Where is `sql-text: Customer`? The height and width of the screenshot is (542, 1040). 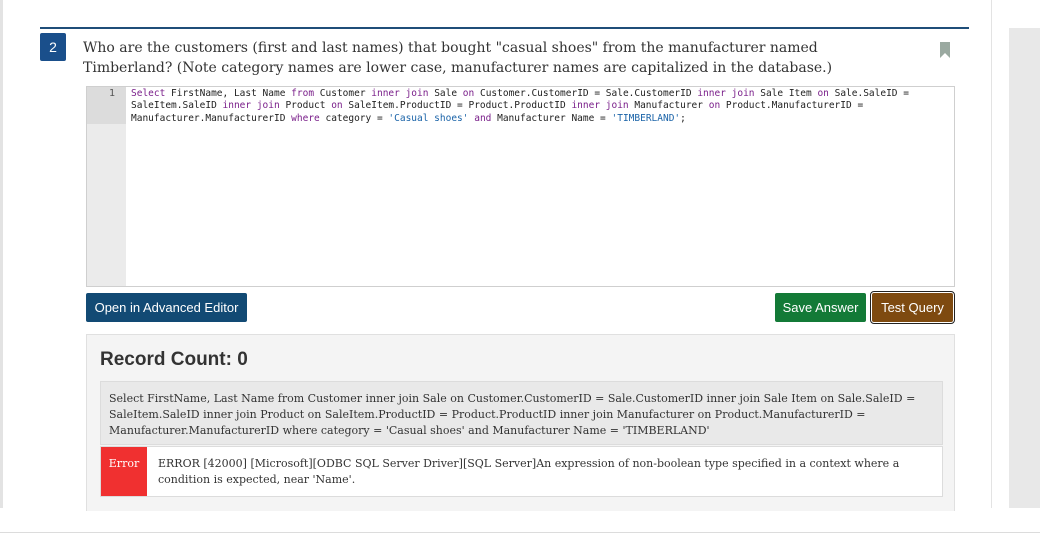
sql-text: Customer is located at coordinates (343, 93).